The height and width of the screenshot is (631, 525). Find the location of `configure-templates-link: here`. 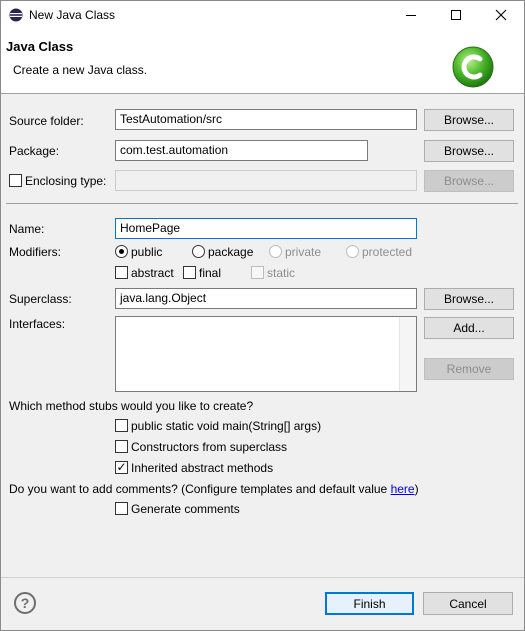

configure-templates-link: here is located at coordinates (403, 489).